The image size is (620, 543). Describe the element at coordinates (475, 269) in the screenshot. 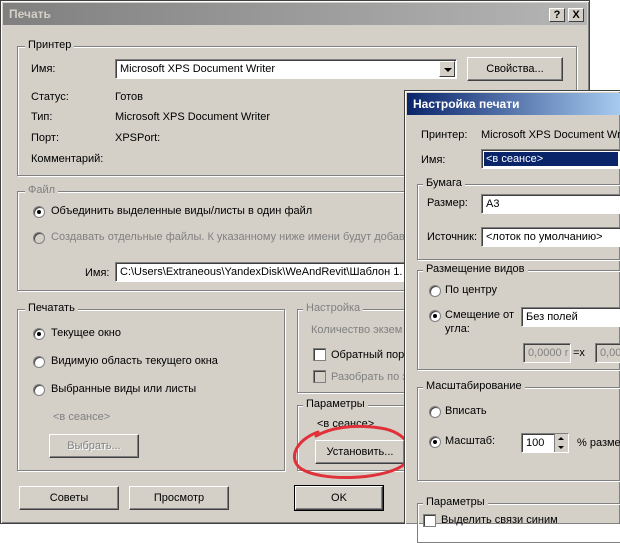

I see `placement-legend: Размещение видов` at that location.